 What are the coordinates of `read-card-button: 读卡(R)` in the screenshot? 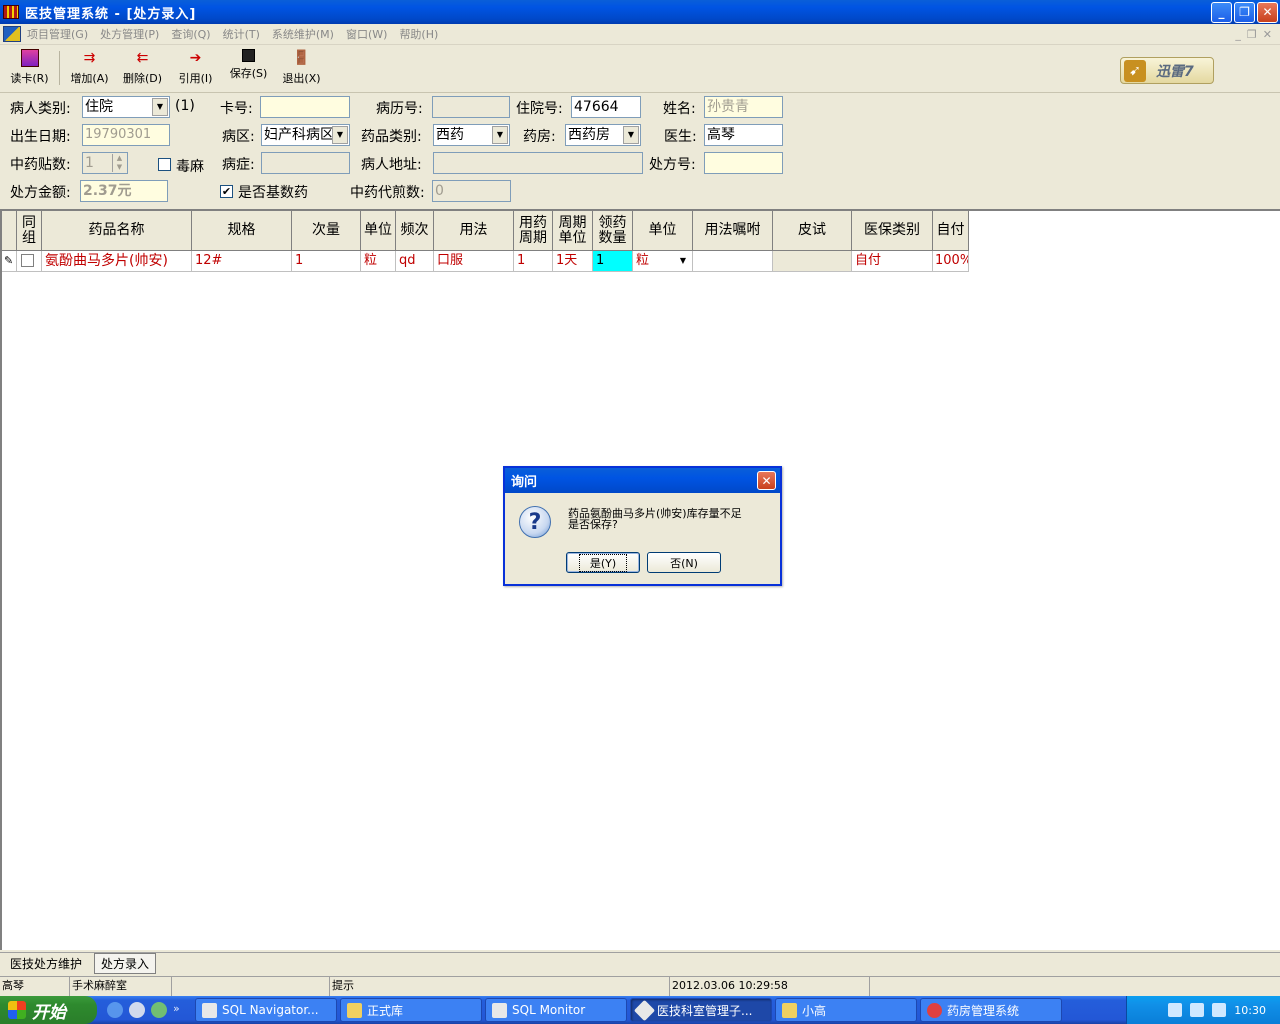 It's located at (29, 69).